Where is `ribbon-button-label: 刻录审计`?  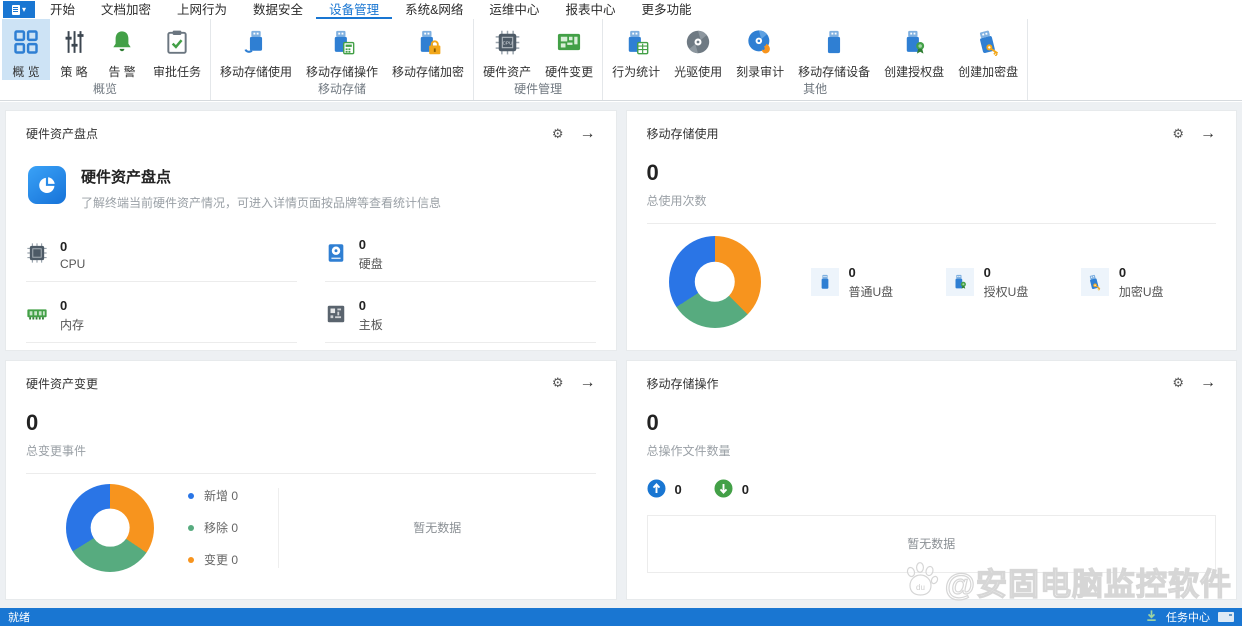 ribbon-button-label: 刻录审计 is located at coordinates (760, 72).